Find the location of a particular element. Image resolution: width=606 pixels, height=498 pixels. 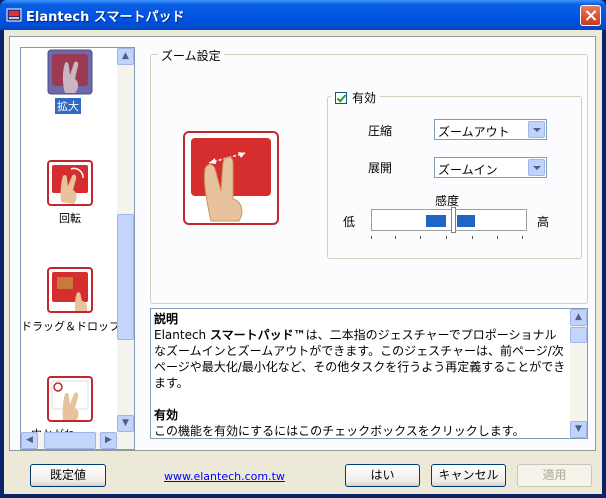

chevron-left-icon: ◀ is located at coordinates (29, 440).